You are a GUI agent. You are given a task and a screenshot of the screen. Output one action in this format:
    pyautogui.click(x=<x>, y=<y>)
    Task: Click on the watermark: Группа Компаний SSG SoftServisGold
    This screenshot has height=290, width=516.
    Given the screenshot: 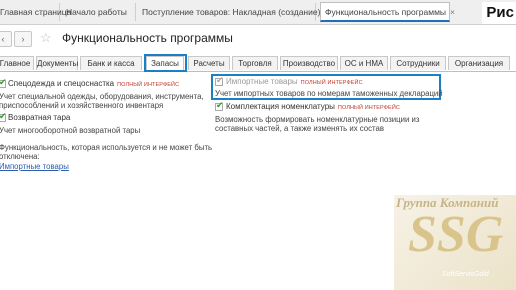 What is the action you would take?
    pyautogui.click(x=455, y=242)
    